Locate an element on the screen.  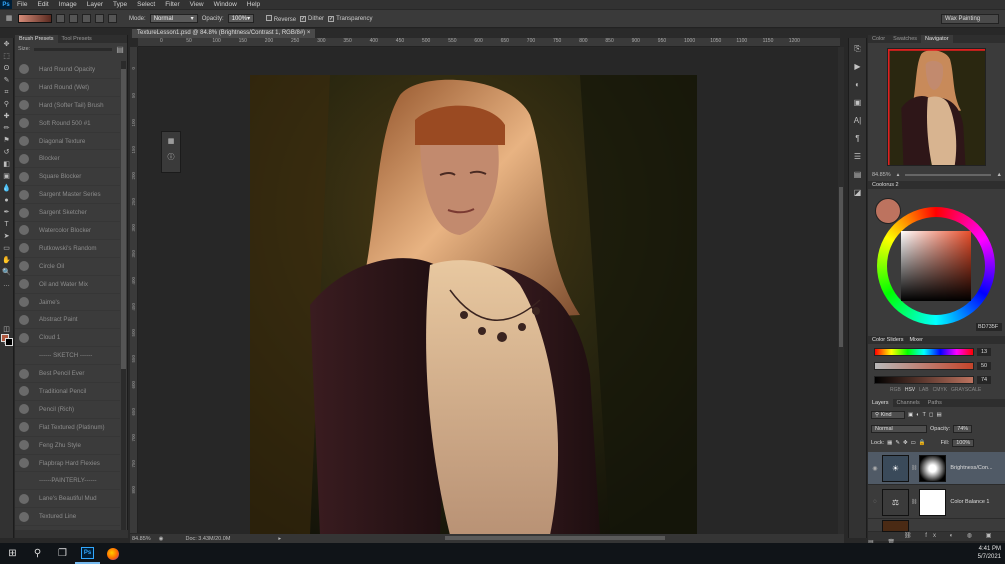
taskbar-firefox is located at coordinates (112, 553).